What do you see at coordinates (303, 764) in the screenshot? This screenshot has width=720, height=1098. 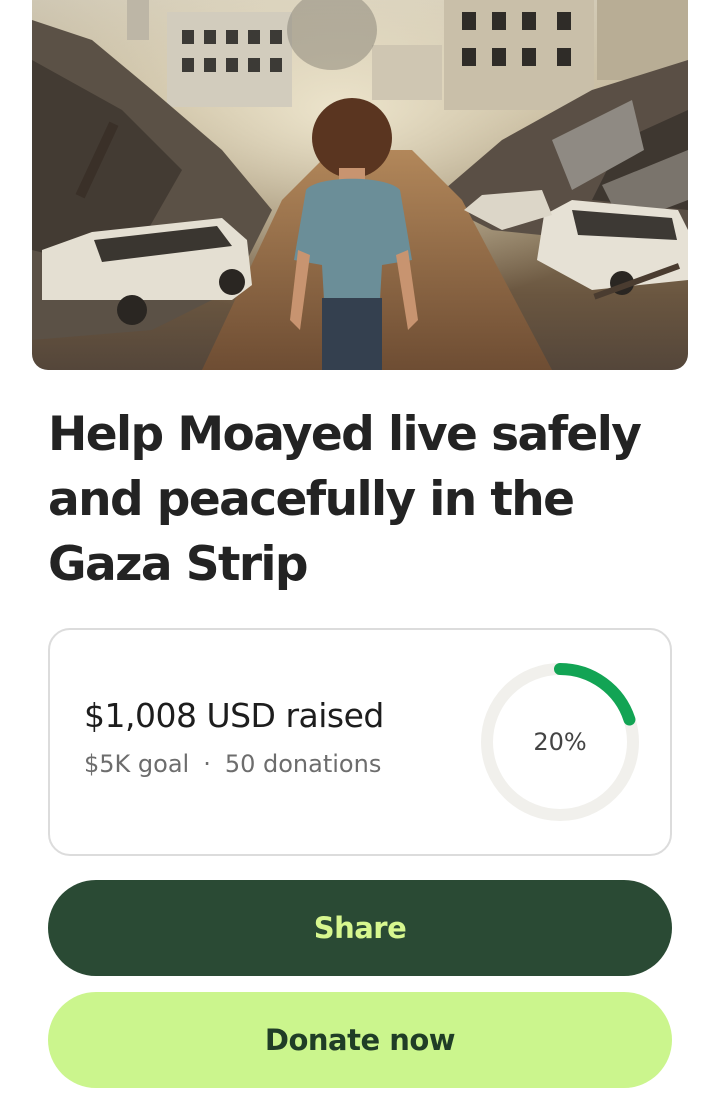 I see `donation-count: 50 donations` at bounding box center [303, 764].